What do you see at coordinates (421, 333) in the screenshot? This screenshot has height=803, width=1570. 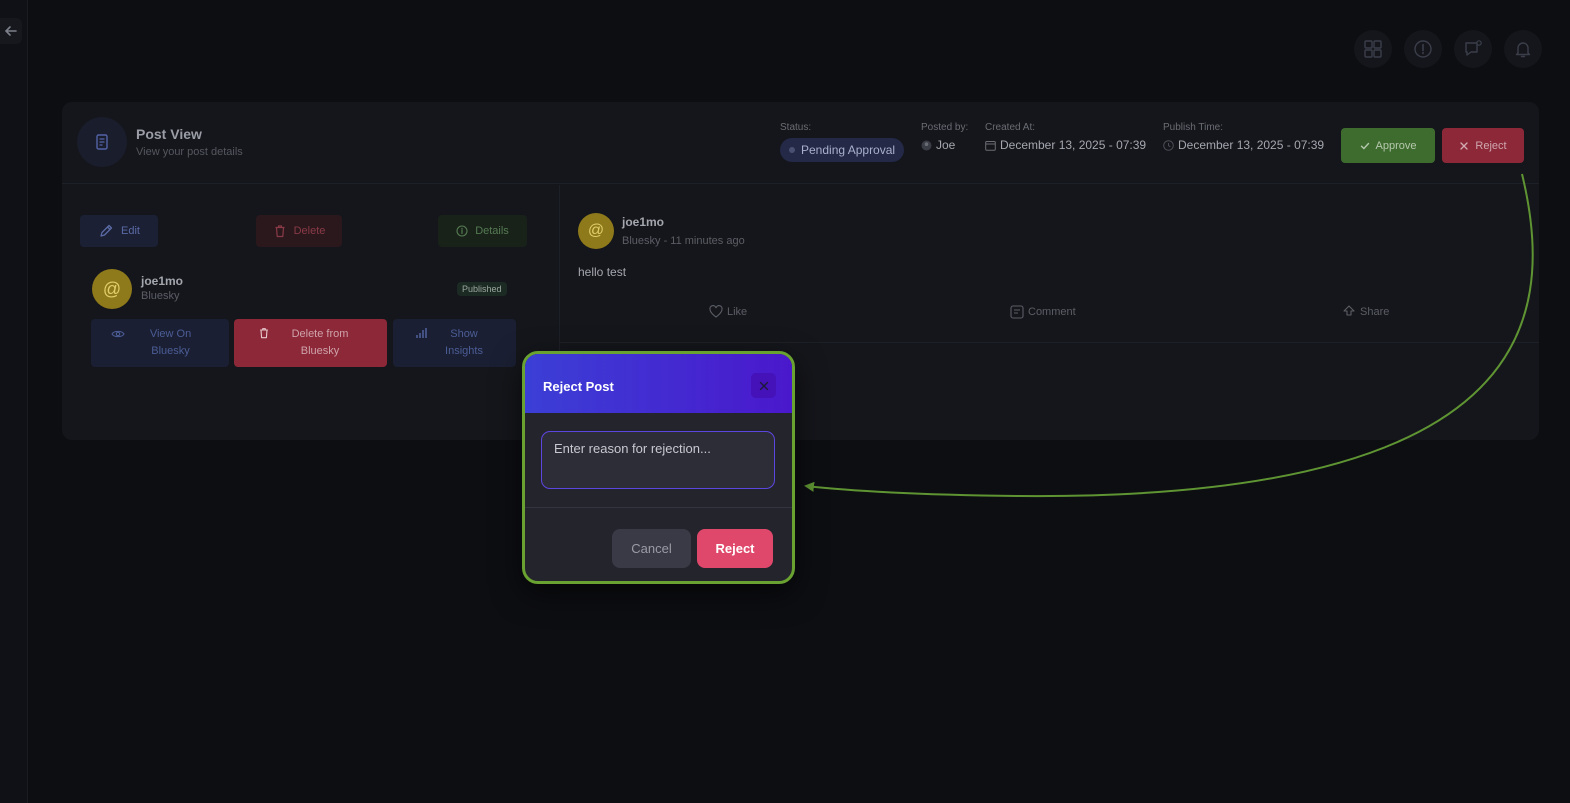 I see `bar-chart-icon` at bounding box center [421, 333].